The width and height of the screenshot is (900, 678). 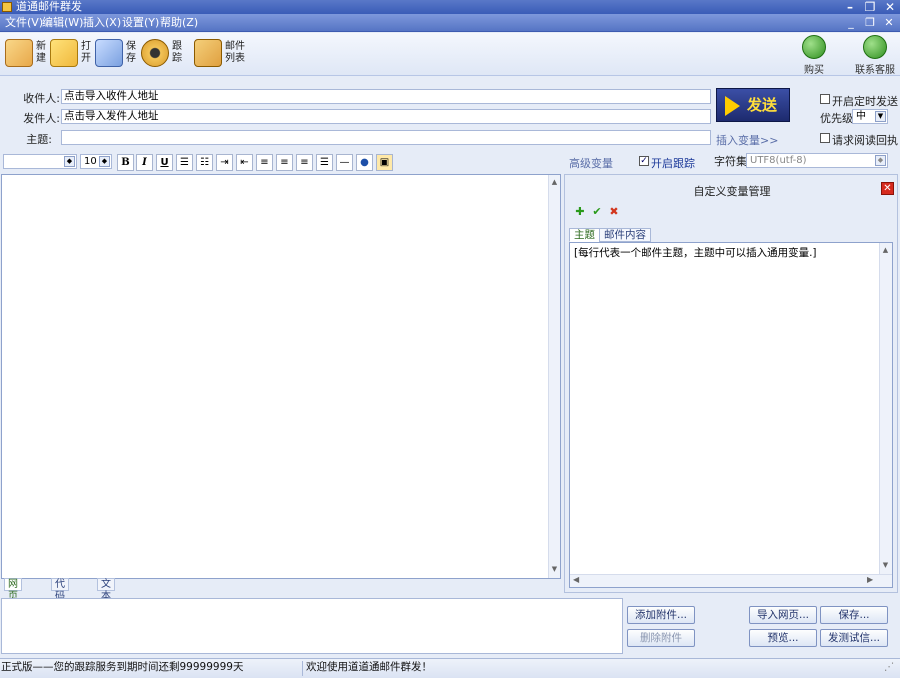 I want to click on buy-label: 购买, so click(x=814, y=70).